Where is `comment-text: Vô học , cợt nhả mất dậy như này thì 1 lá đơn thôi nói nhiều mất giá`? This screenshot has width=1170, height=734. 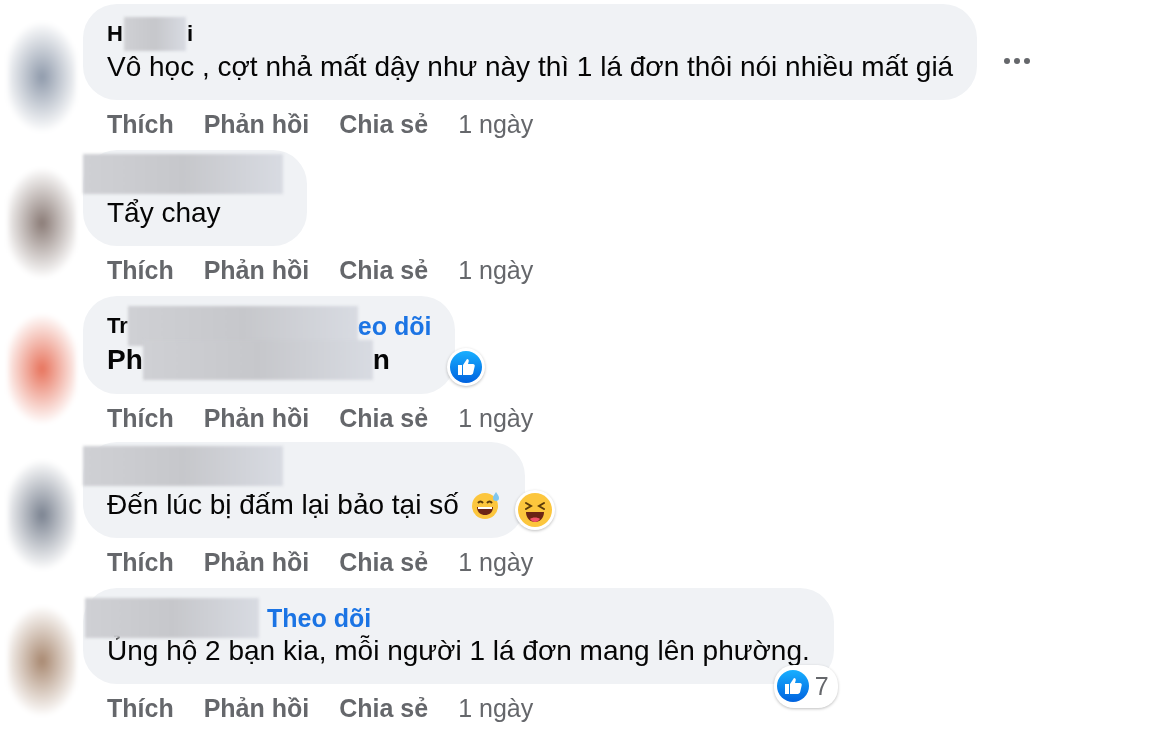 comment-text: Vô học , cợt nhả mất dậy như này thì 1 lá đơn thôi nói nhiều mất giá is located at coordinates (530, 67).